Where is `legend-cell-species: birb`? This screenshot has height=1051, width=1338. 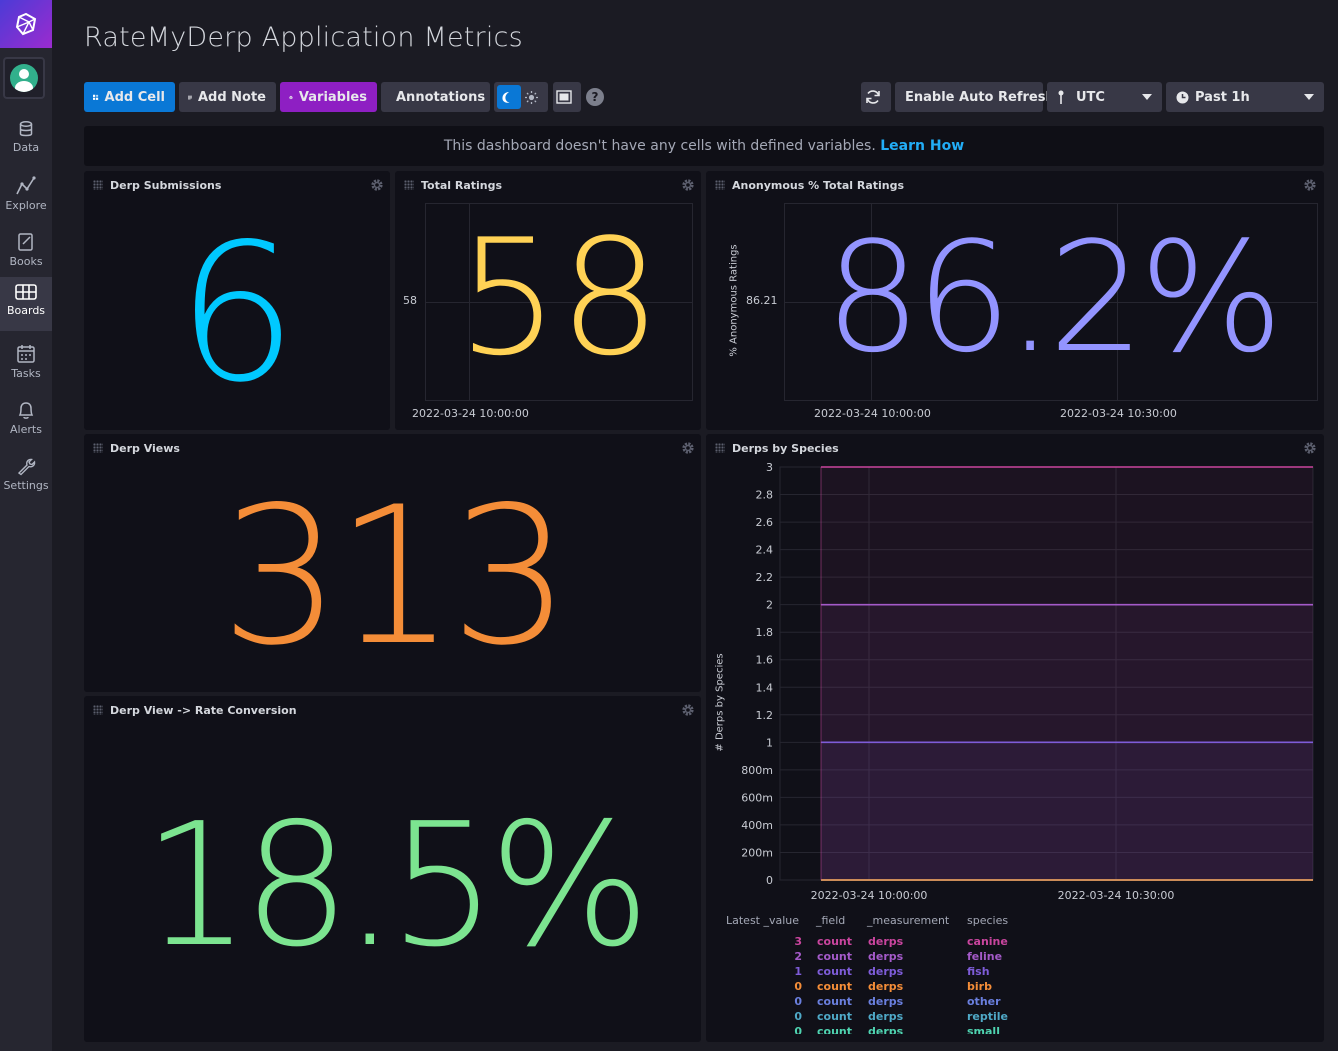 legend-cell-species: birb is located at coordinates (979, 986).